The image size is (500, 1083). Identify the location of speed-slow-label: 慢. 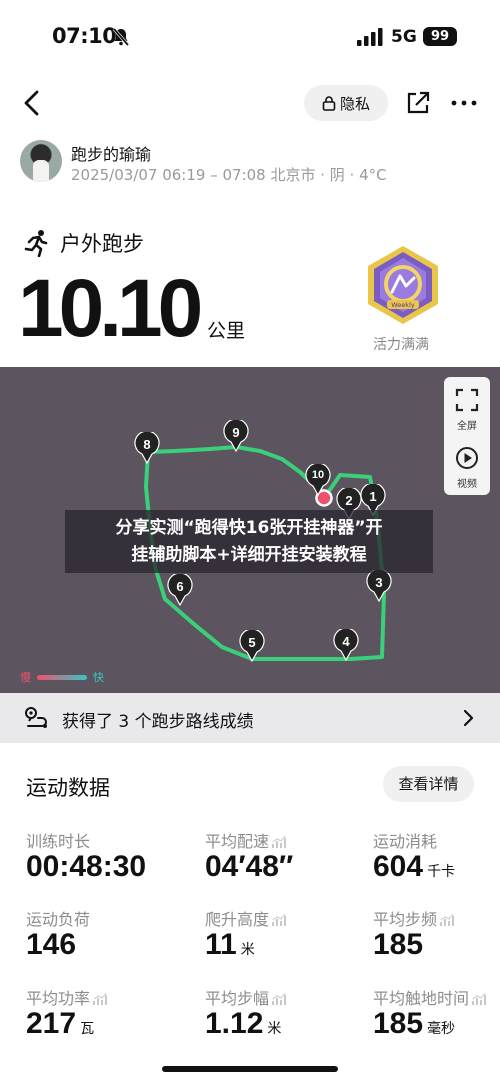
(25, 677).